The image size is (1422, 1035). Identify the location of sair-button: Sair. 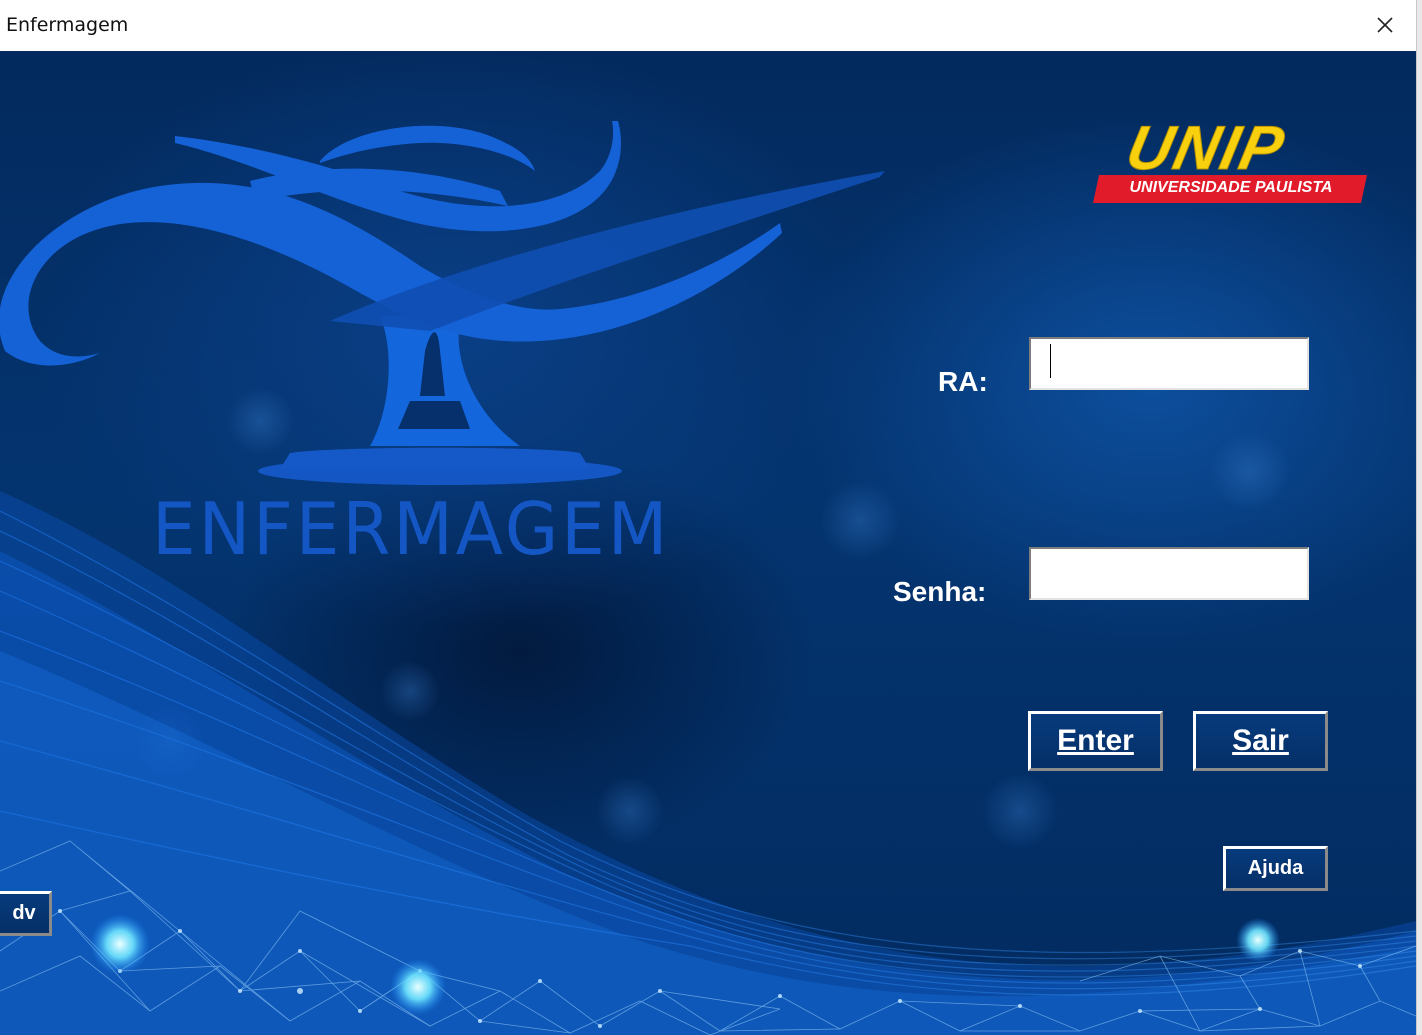
(1260, 741).